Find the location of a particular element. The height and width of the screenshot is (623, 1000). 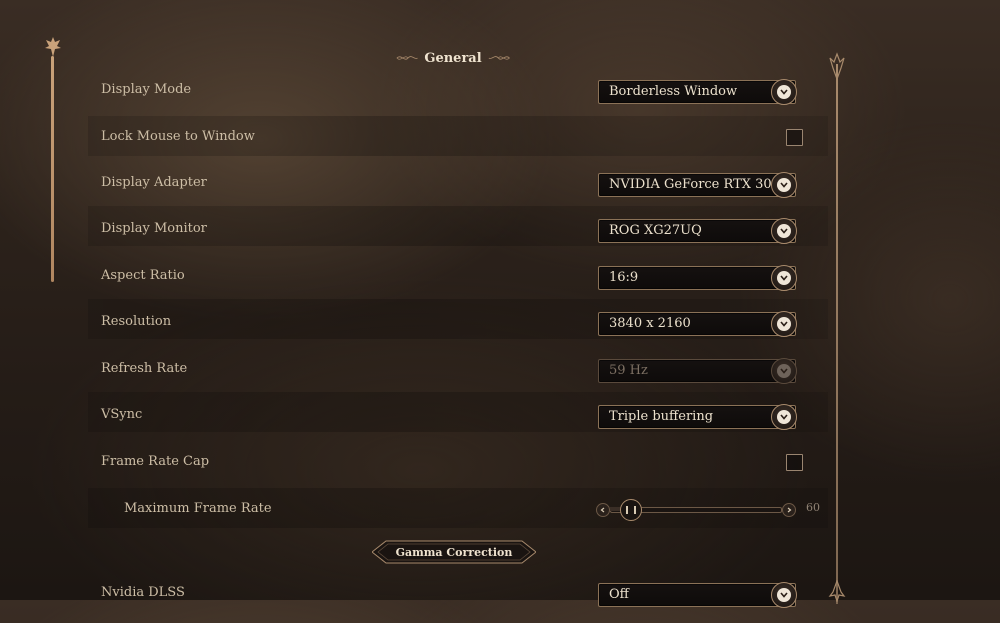

dropdown-value: NVIDIA GeForce RTX 3090 is located at coordinates (699, 184).